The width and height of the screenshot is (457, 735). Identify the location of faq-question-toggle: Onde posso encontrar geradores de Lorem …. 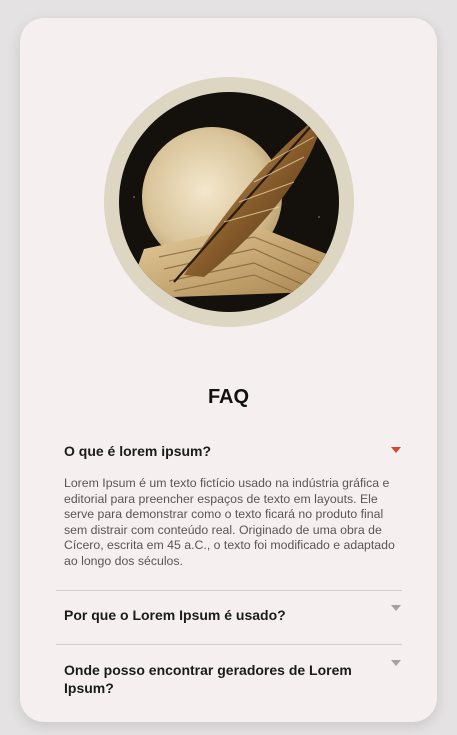
(229, 671).